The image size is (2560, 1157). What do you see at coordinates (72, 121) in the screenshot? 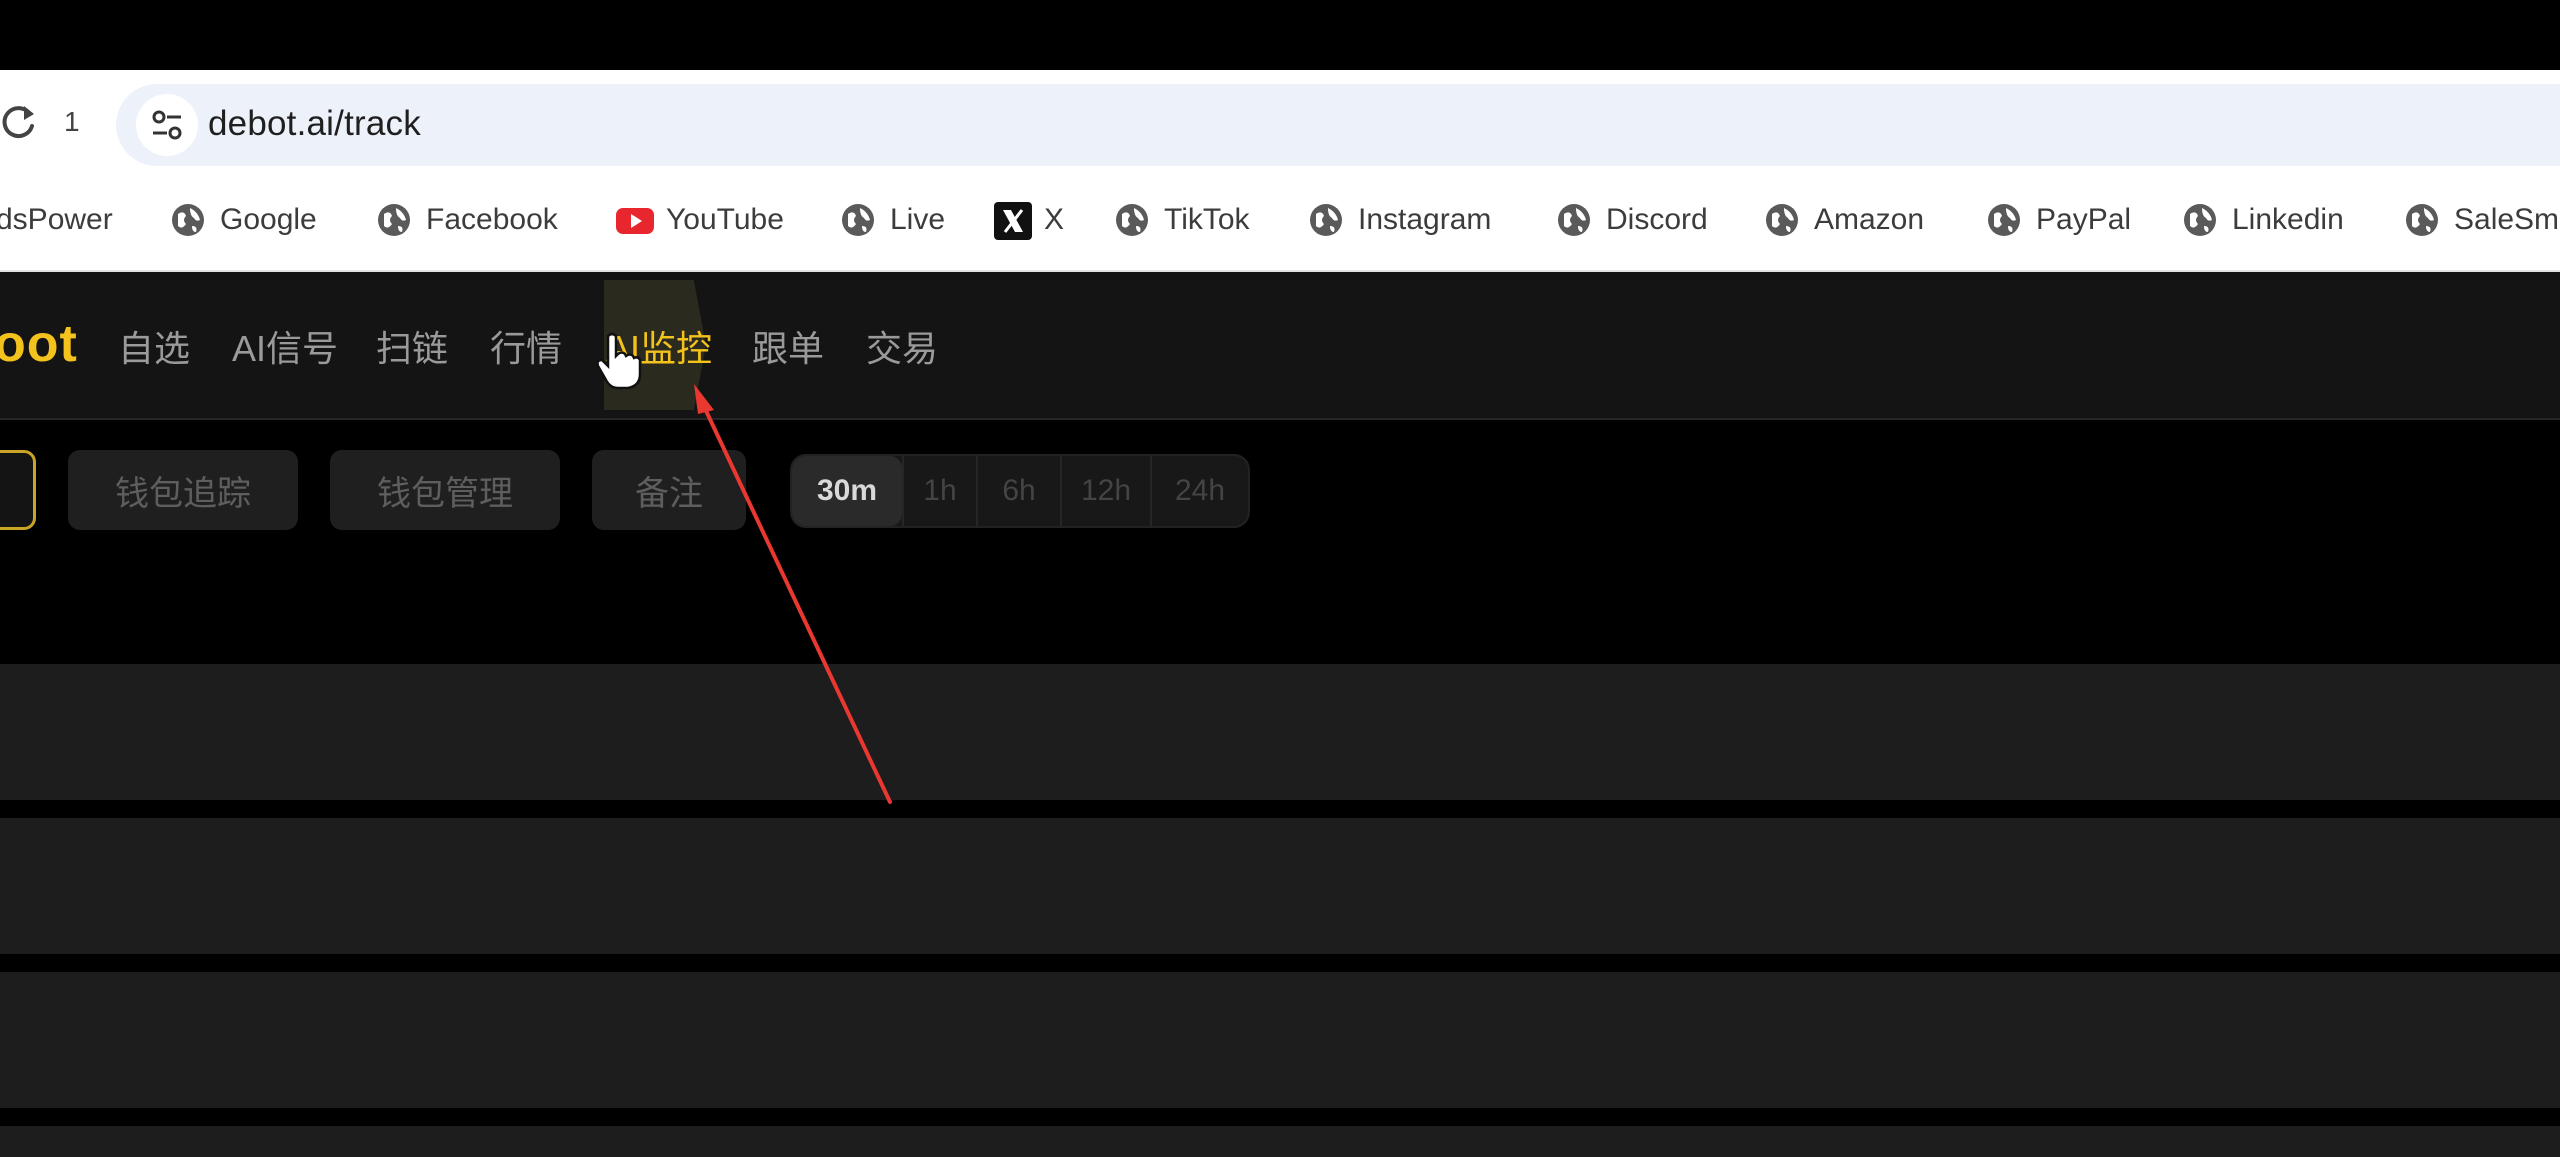
I see `tab-count: 1` at bounding box center [72, 121].